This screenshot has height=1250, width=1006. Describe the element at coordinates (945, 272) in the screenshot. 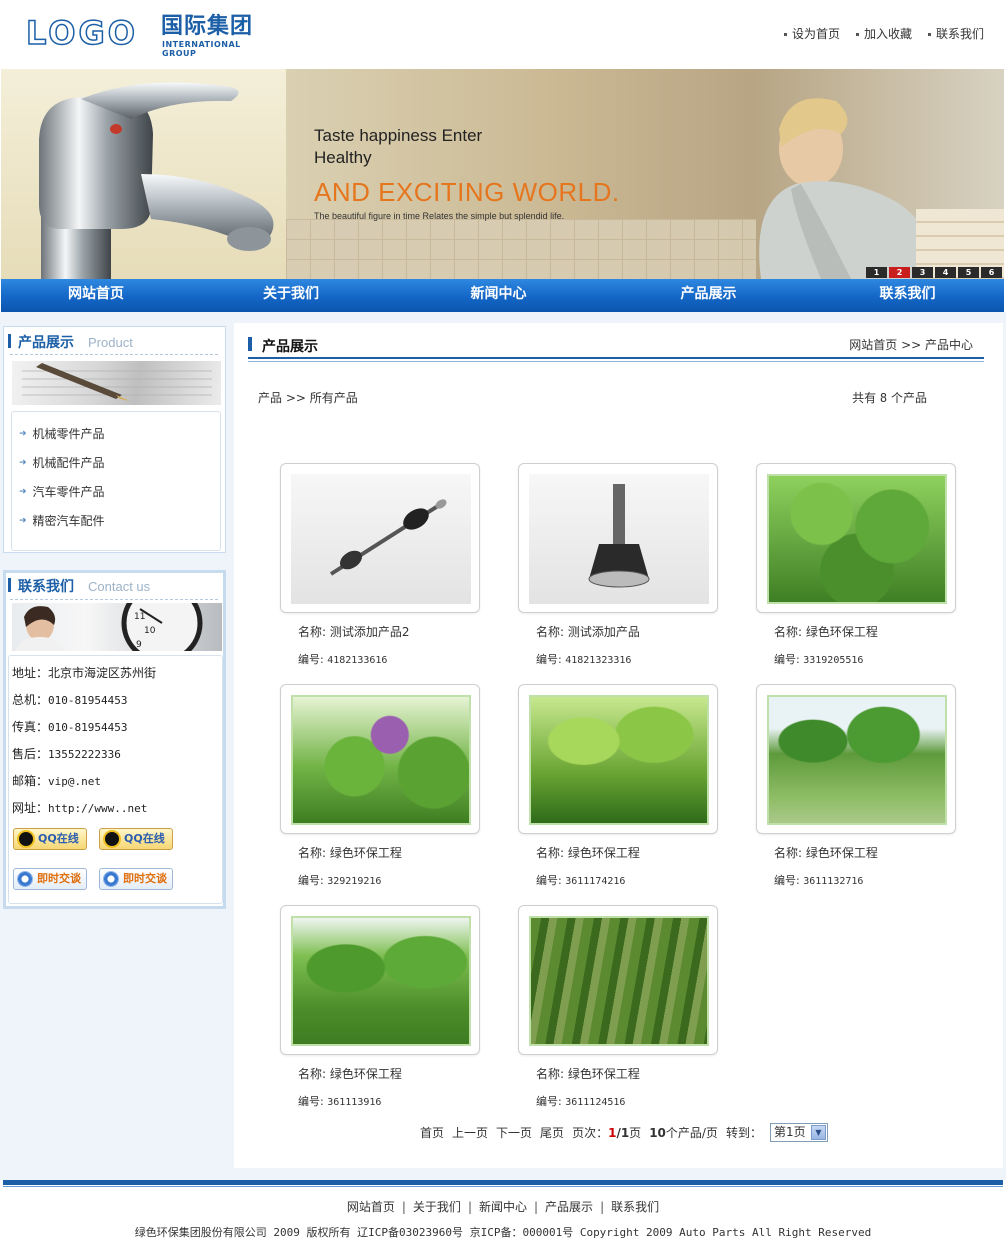

I see `banner-page-4: 4` at that location.